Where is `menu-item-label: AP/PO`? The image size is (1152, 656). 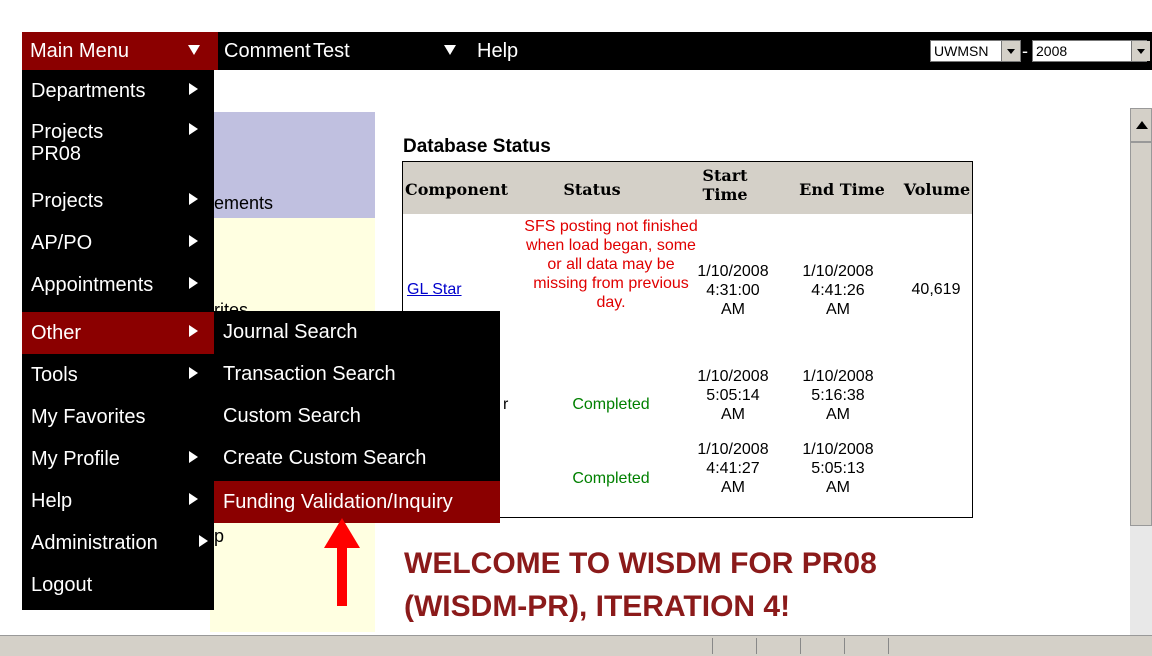 menu-item-label: AP/PO is located at coordinates (62, 243).